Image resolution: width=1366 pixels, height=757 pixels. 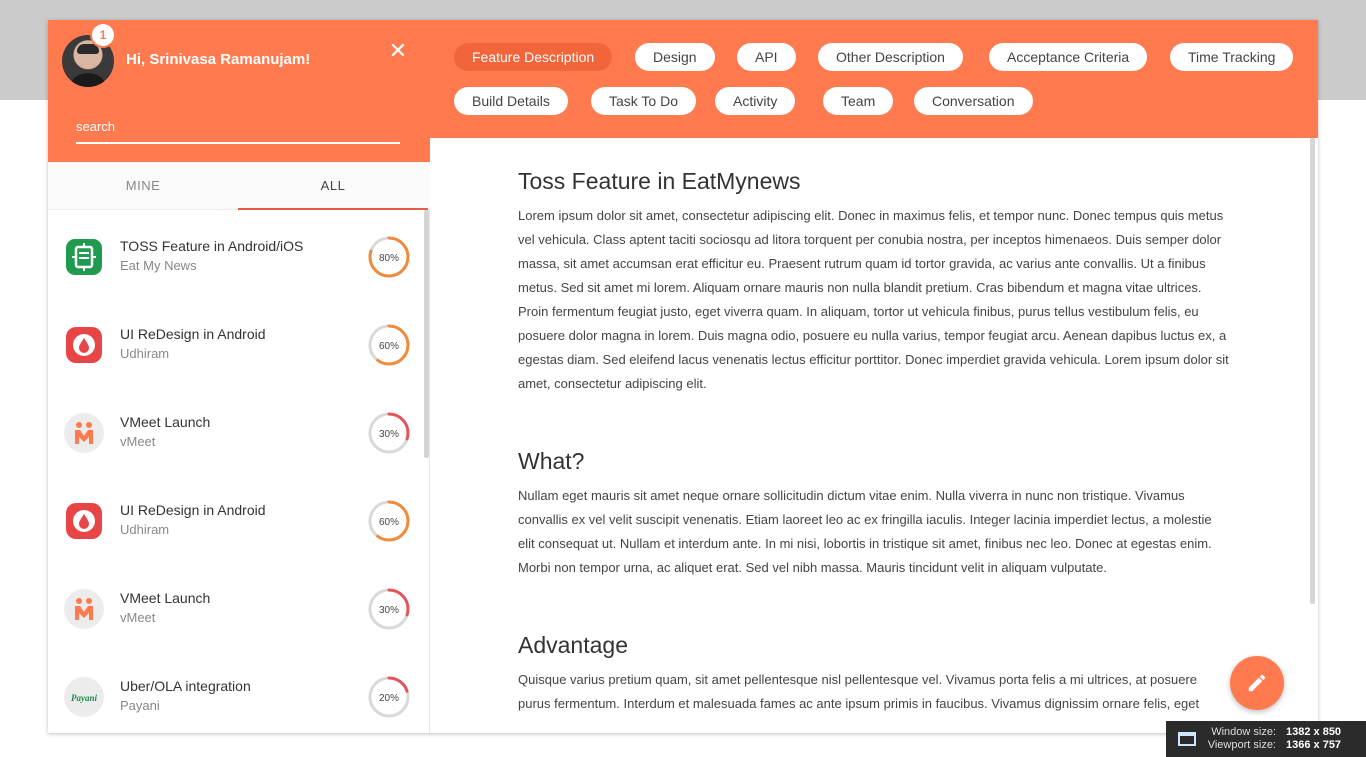 What do you see at coordinates (84, 257) in the screenshot?
I see `eatmynews-logo-icon` at bounding box center [84, 257].